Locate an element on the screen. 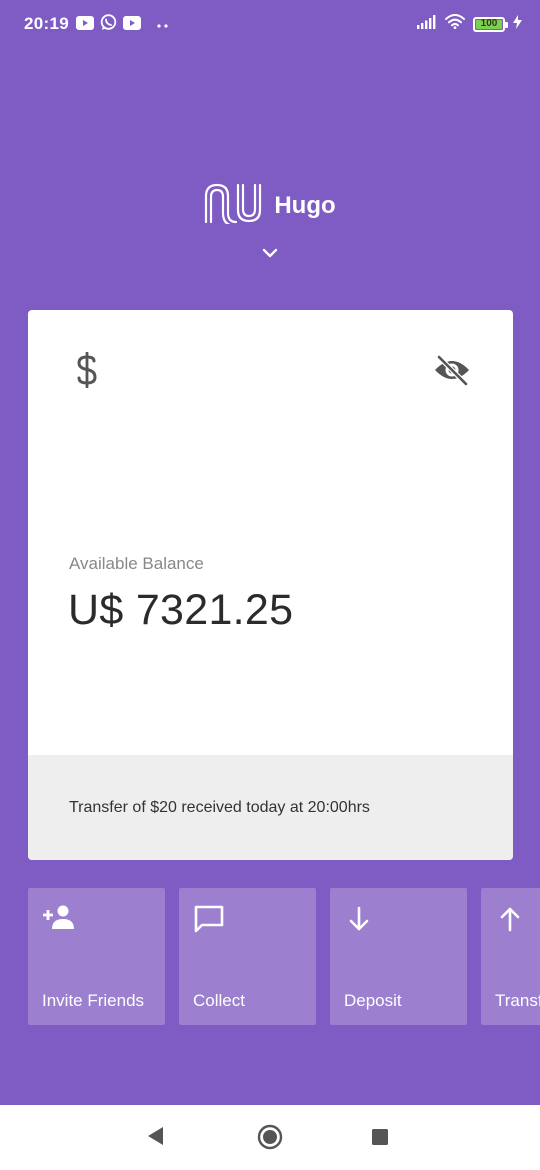 The image size is (540, 1170). whatsapp-icon is located at coordinates (108, 25).